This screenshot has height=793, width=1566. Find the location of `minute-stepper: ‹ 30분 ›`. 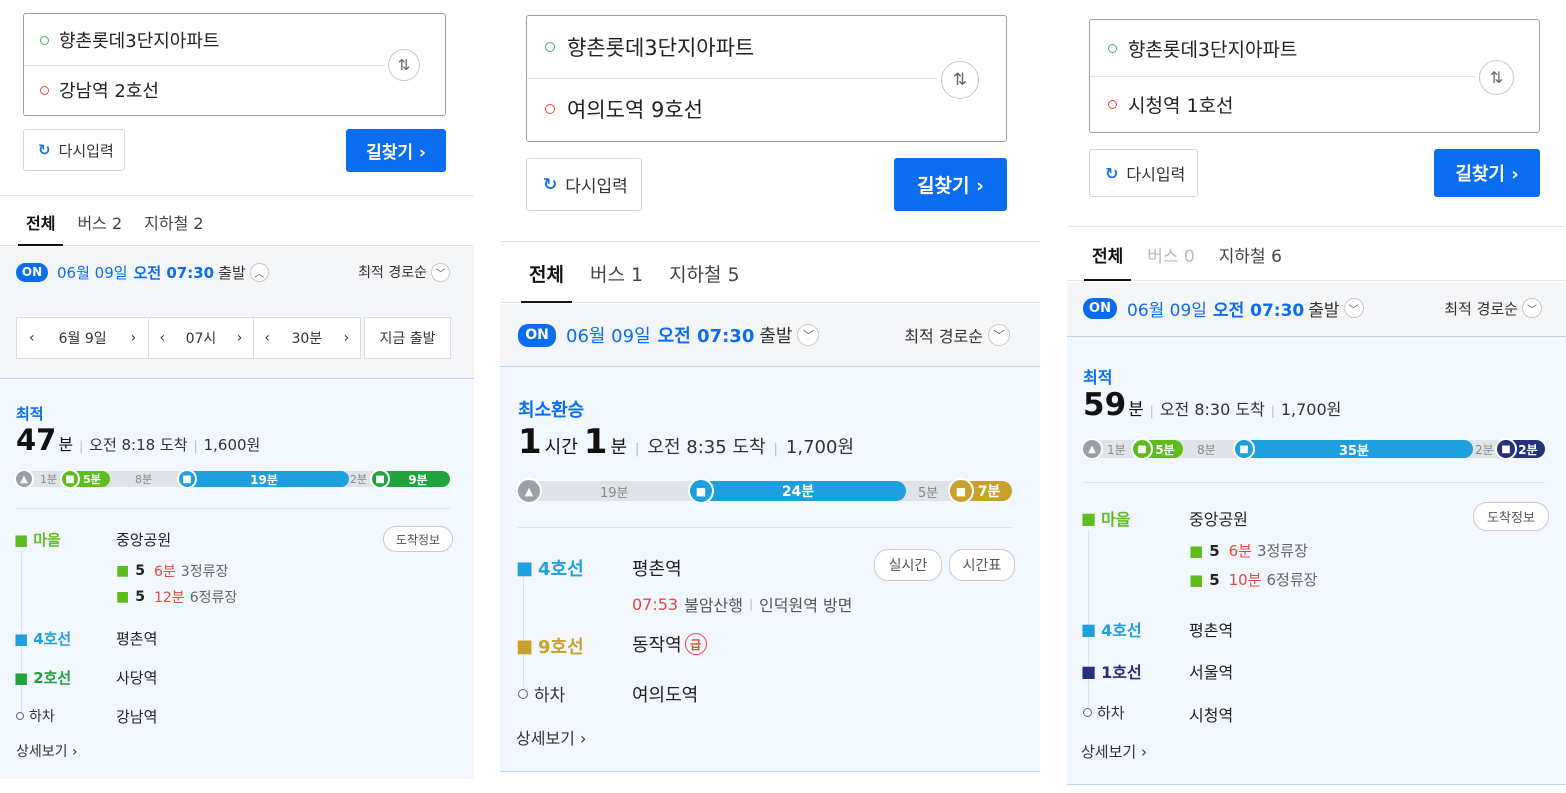

minute-stepper: ‹ 30분 › is located at coordinates (307, 338).